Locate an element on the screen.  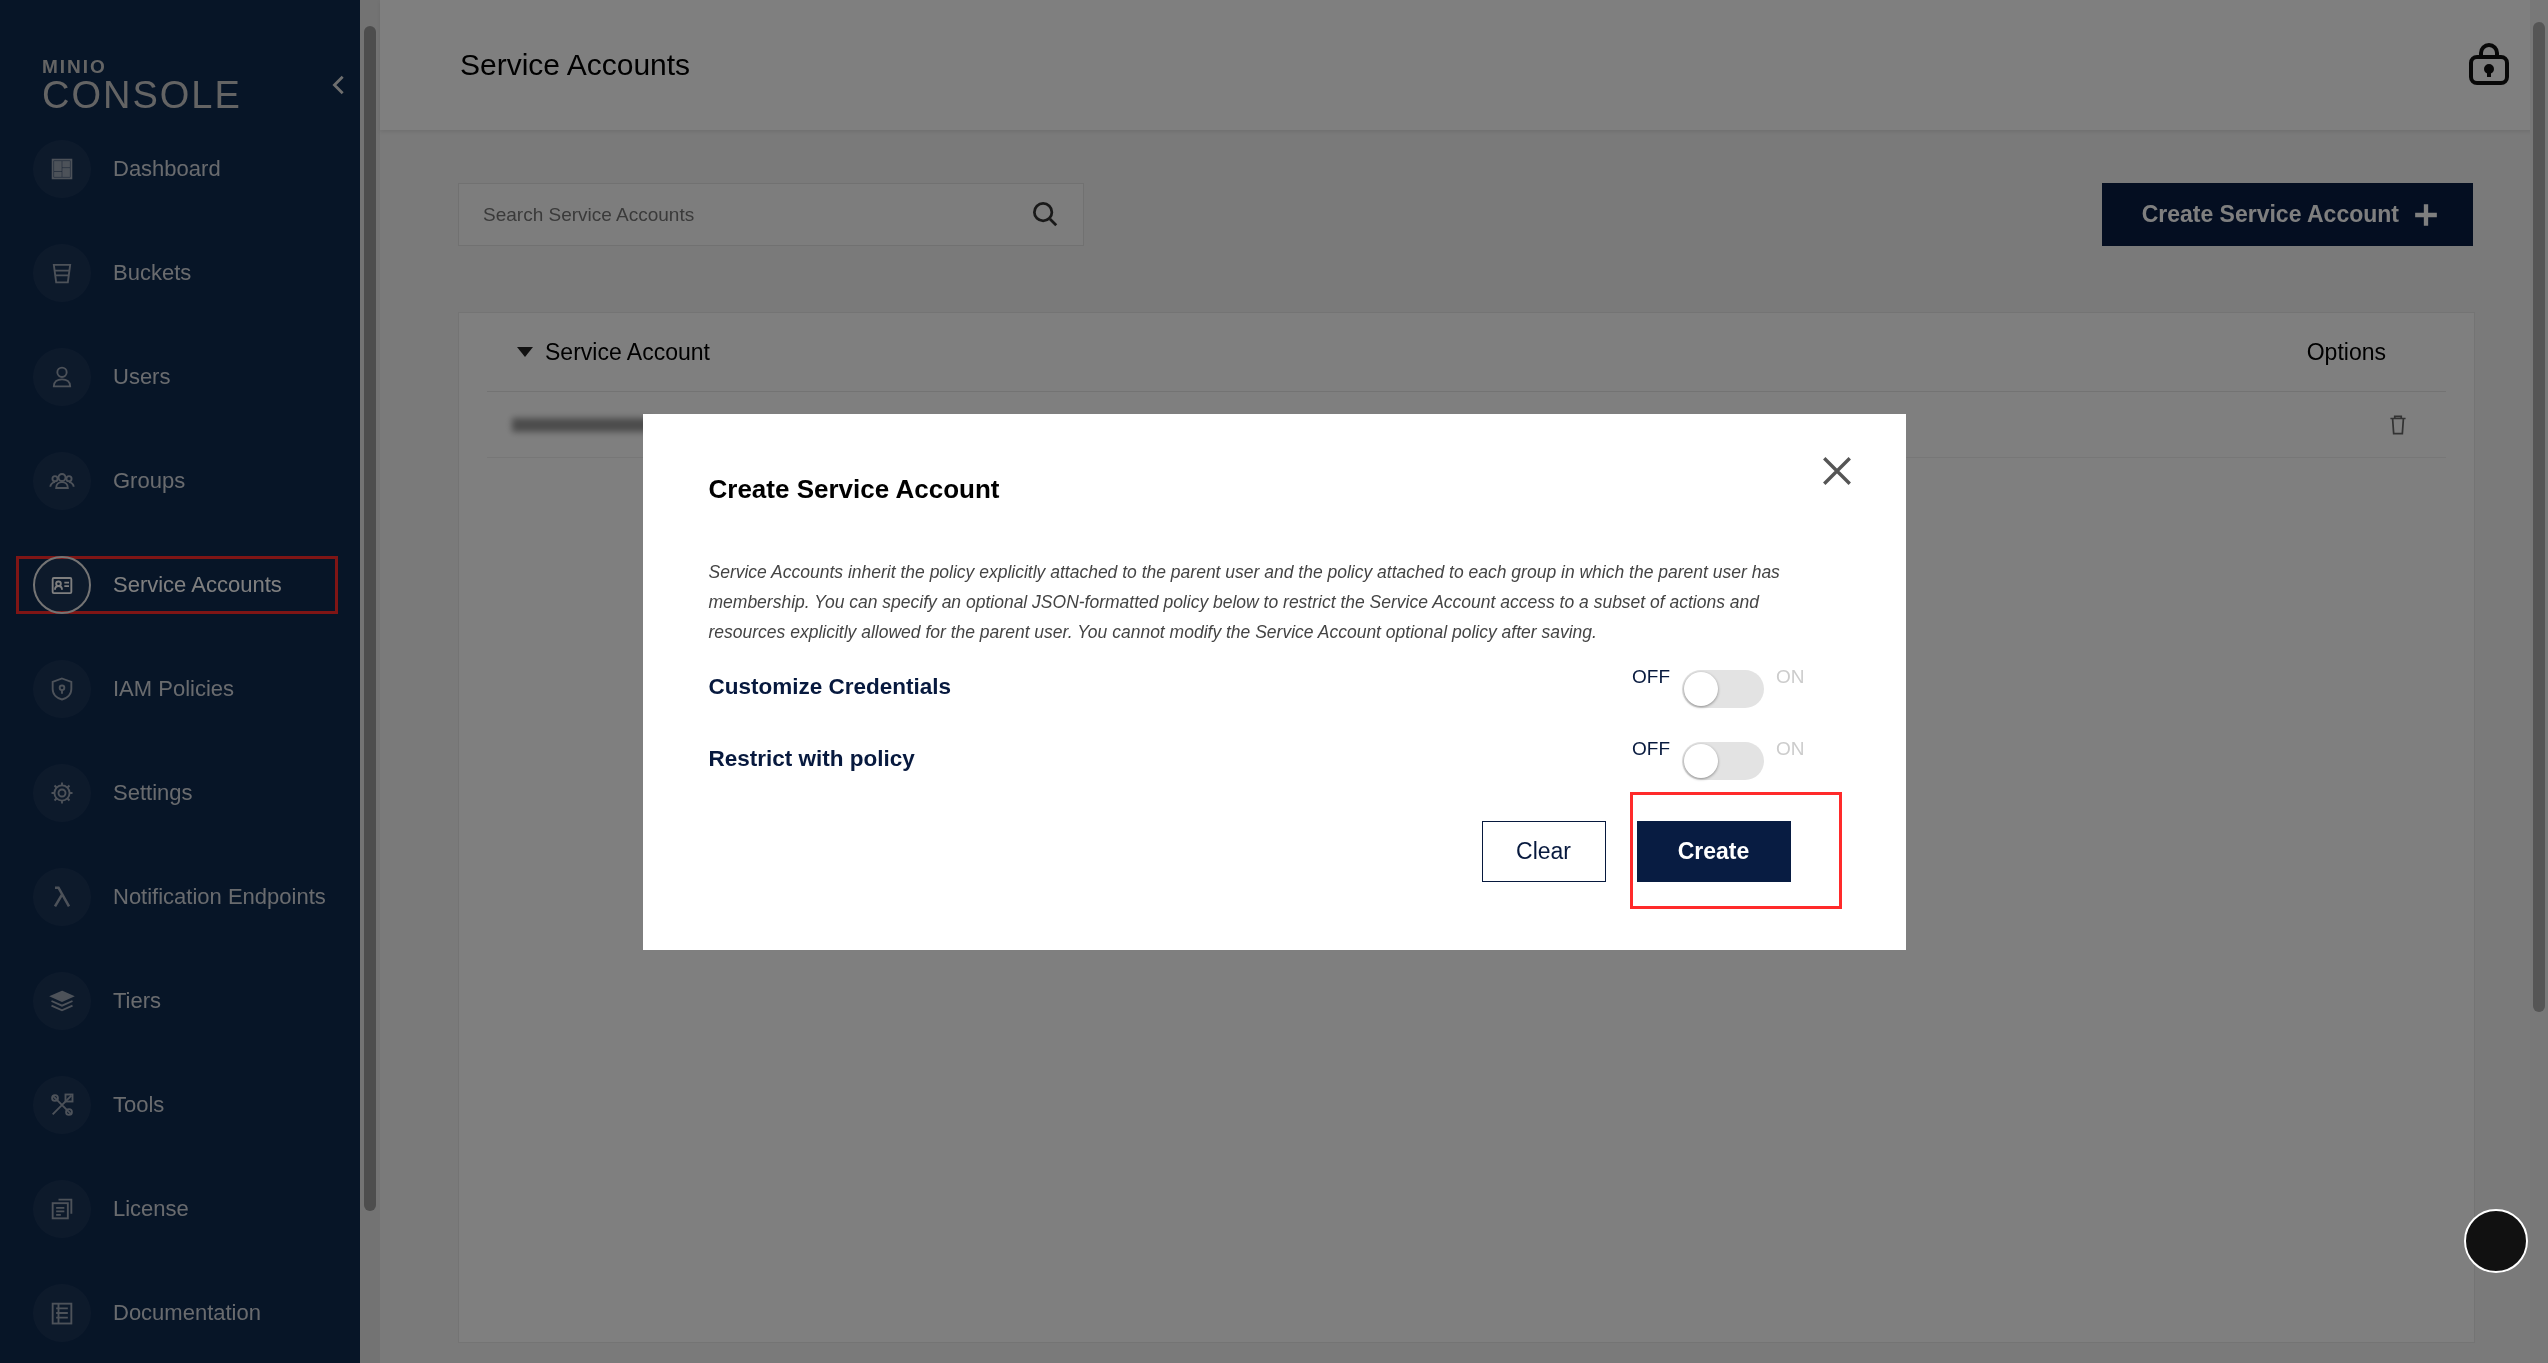
search-icon is located at coordinates (1045, 214).